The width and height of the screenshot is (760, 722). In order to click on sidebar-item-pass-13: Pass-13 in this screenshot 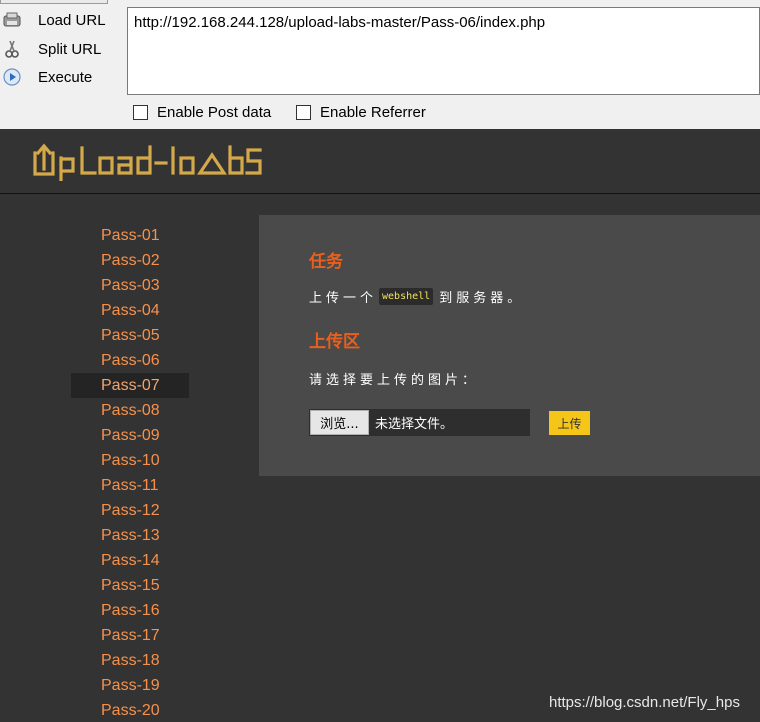, I will do `click(130, 535)`.